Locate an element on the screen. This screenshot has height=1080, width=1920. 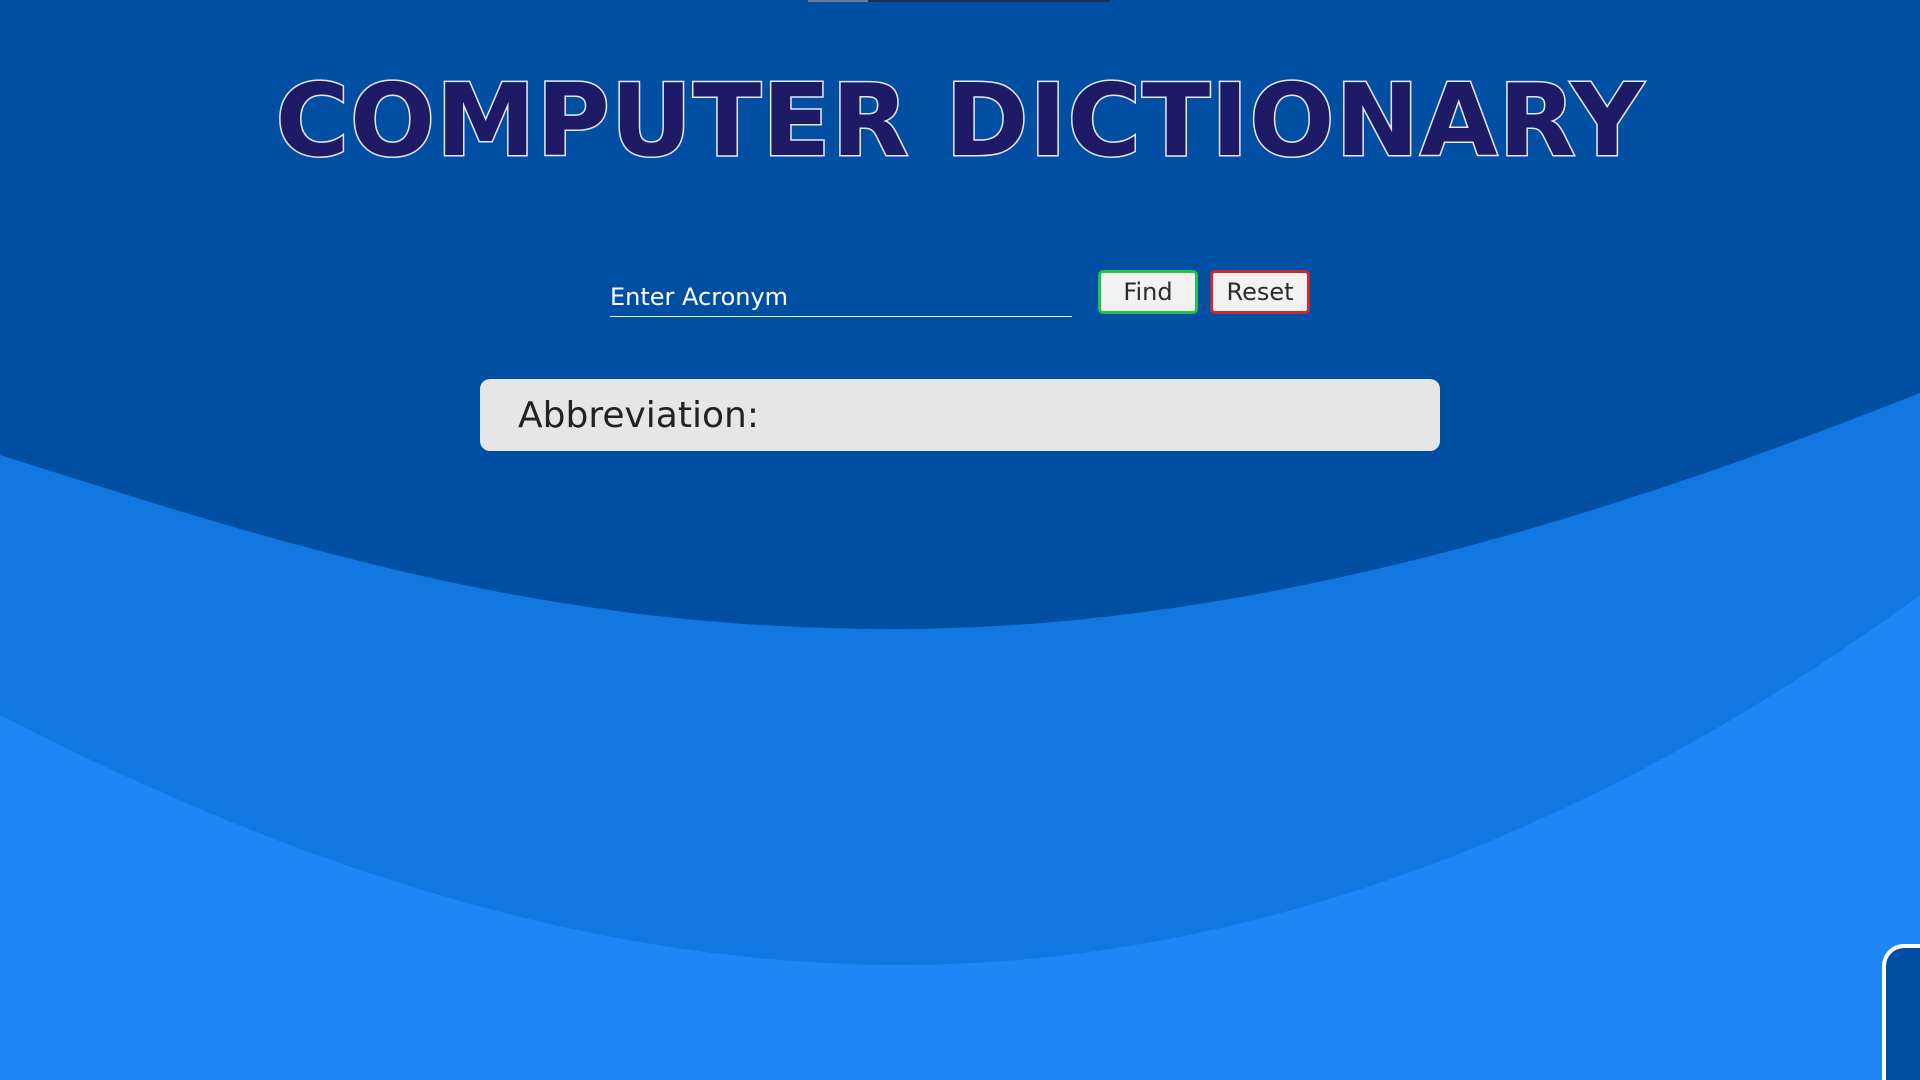
top-scroll-indicator-thumb is located at coordinates (838, 1).